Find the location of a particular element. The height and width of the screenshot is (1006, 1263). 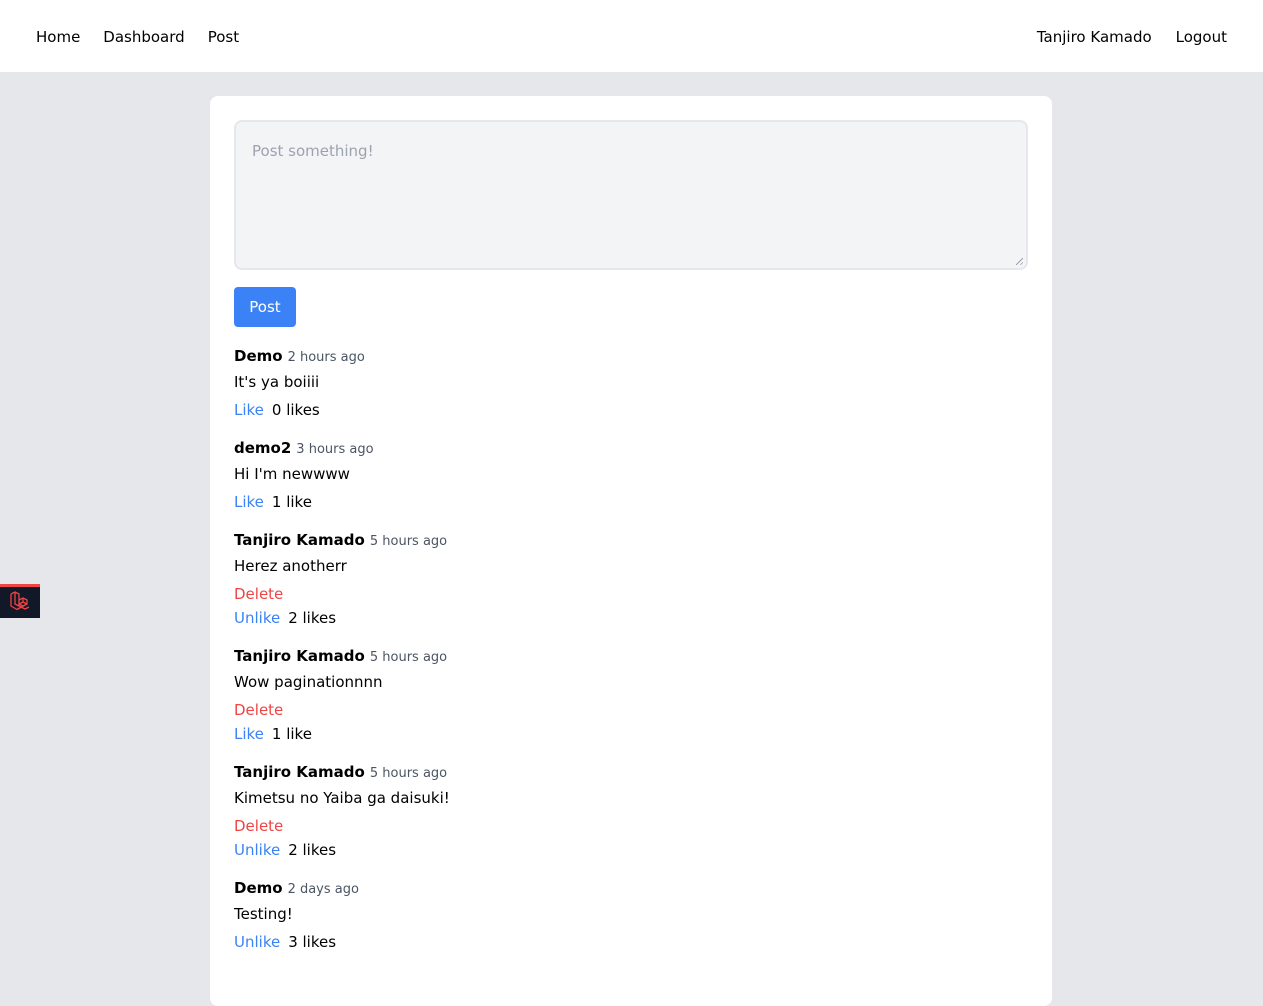

post-author: demo2 is located at coordinates (262, 448).